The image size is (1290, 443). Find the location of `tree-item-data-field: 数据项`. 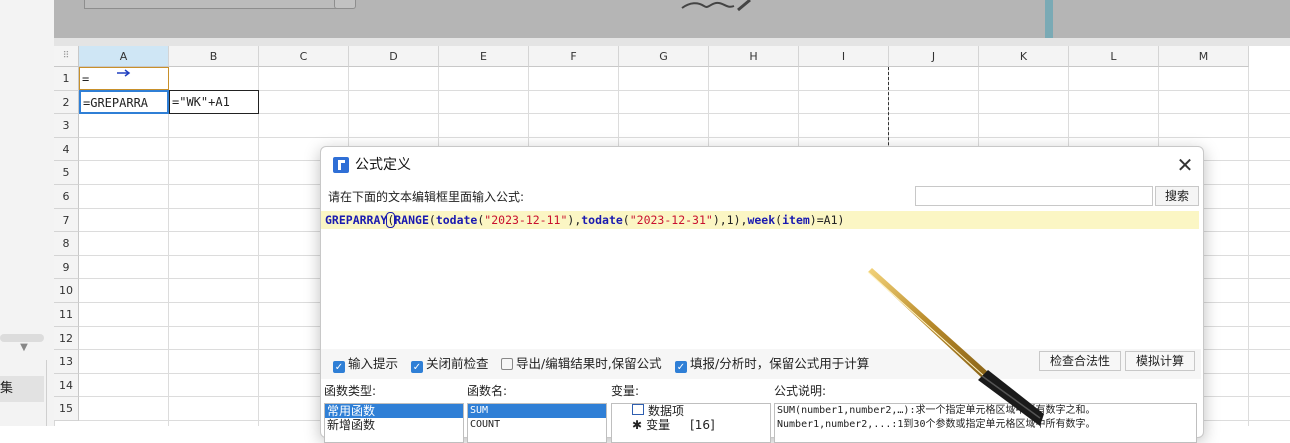

tree-item-data-field: 数据项 is located at coordinates (691, 411).